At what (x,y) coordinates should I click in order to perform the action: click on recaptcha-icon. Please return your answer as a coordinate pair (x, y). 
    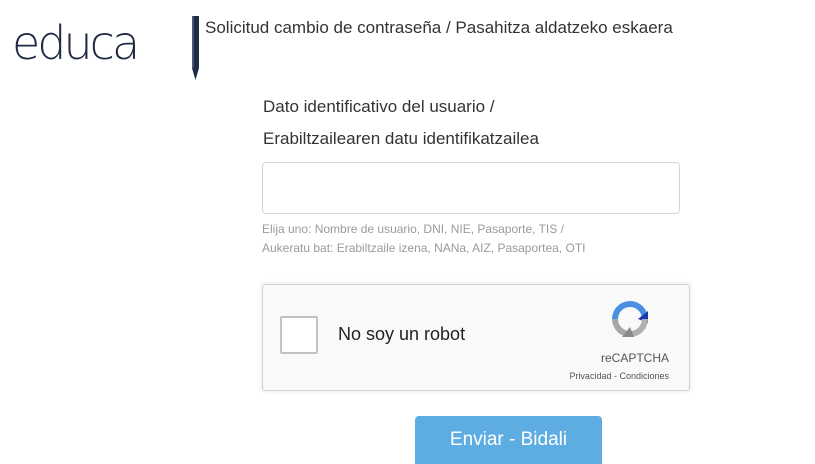
    Looking at the image, I should click on (630, 319).